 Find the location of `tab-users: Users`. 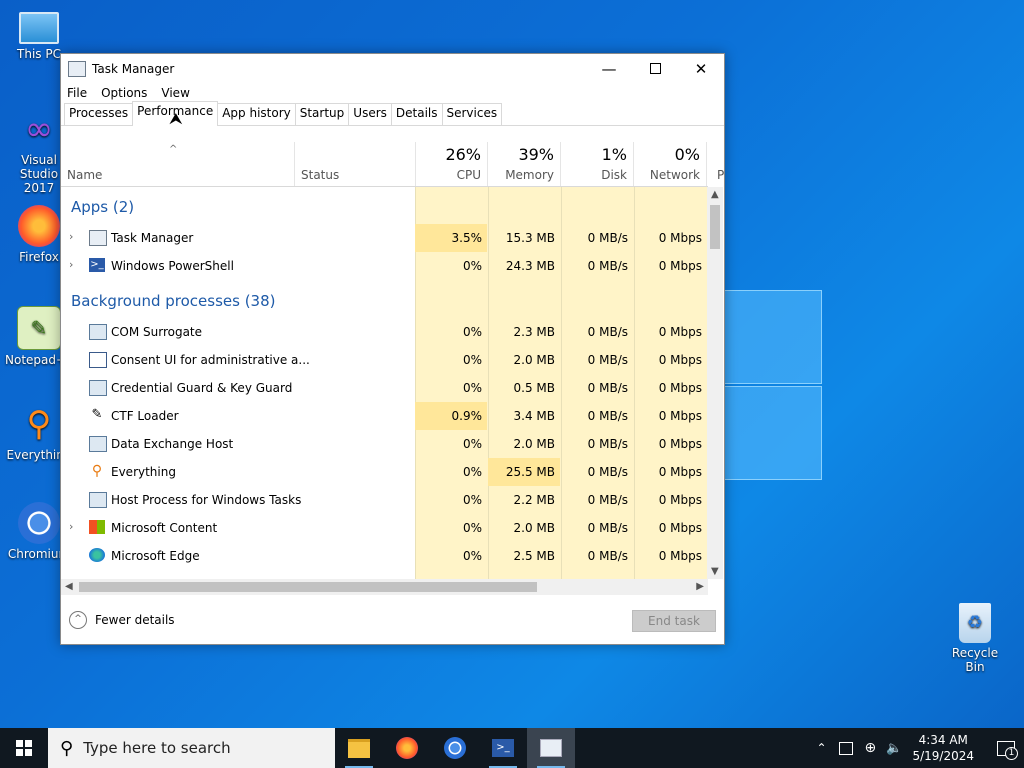

tab-users: Users is located at coordinates (370, 114).